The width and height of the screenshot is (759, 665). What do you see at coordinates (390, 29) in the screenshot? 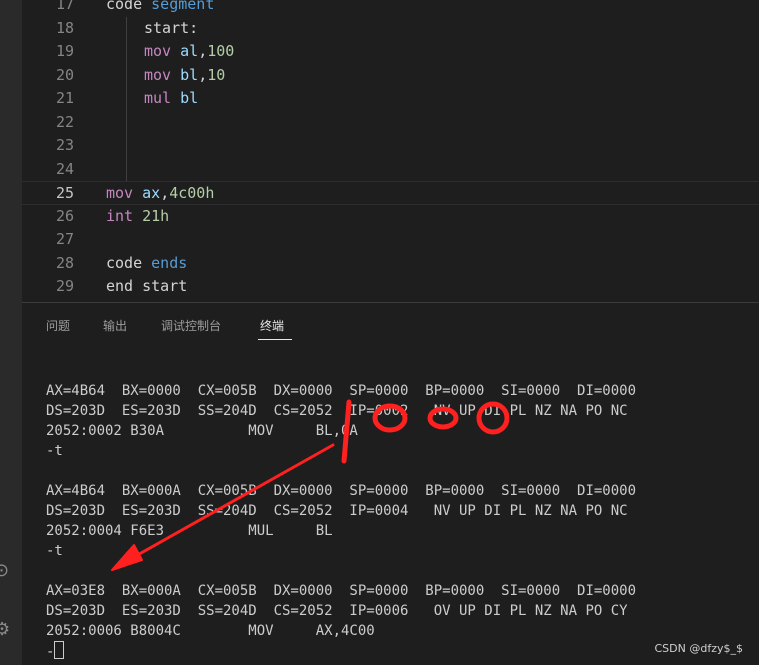
I see `editor-line: 18 start:` at bounding box center [390, 29].